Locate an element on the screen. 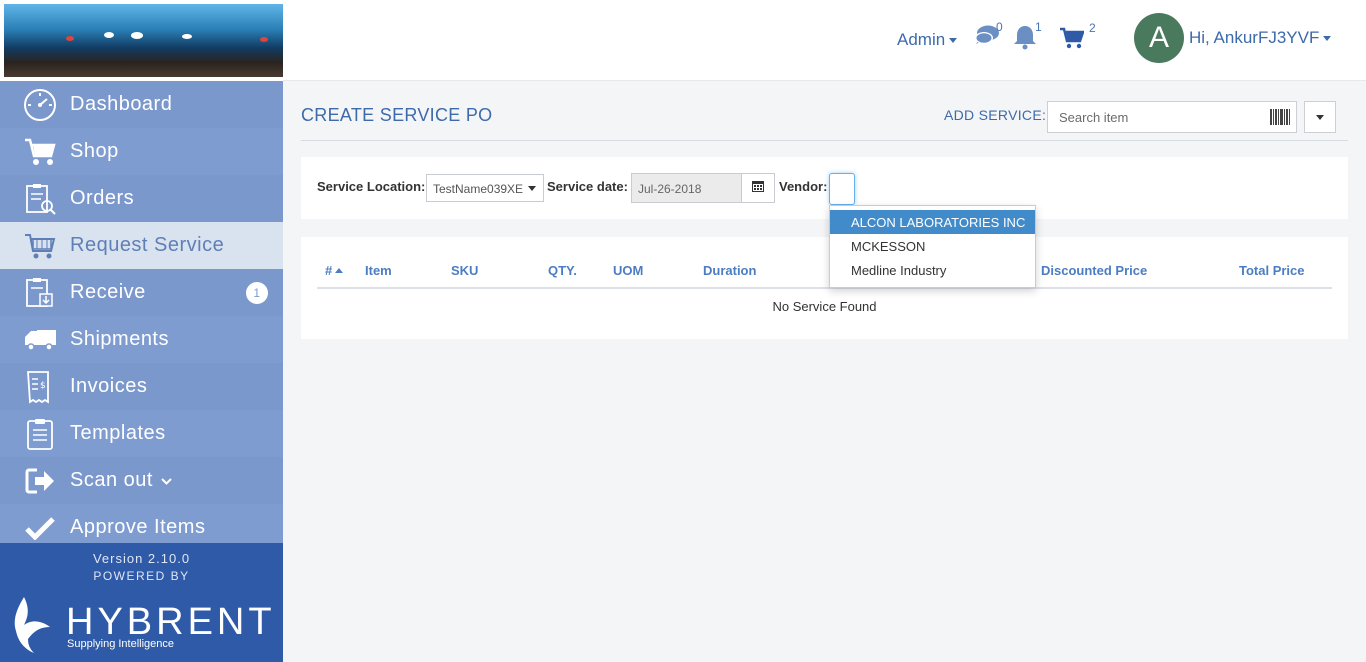 The width and height of the screenshot is (1366, 662). sidebar-item-label: Shipments is located at coordinates (119, 339).